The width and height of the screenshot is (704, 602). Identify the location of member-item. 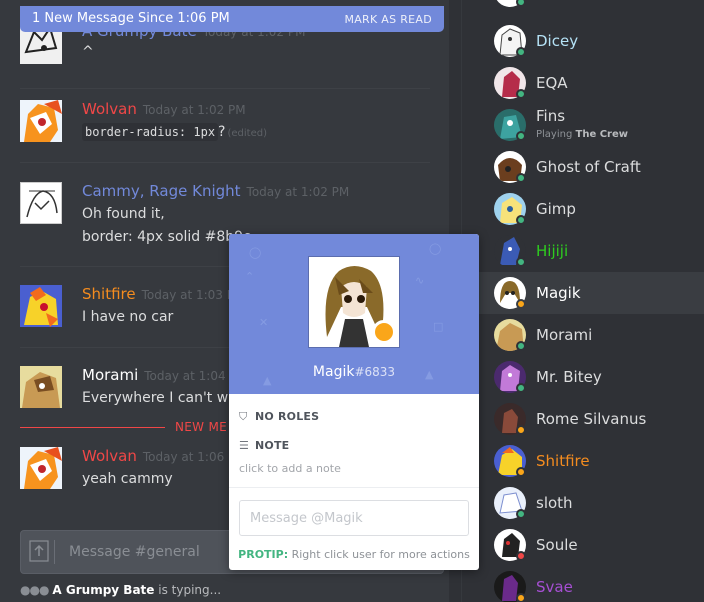
(585, 6).